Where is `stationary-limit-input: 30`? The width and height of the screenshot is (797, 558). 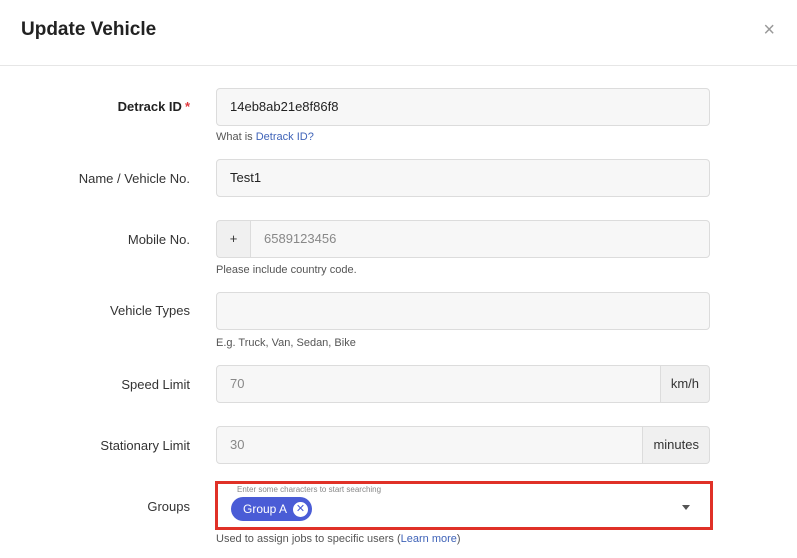
stationary-limit-input: 30 is located at coordinates (430, 445).